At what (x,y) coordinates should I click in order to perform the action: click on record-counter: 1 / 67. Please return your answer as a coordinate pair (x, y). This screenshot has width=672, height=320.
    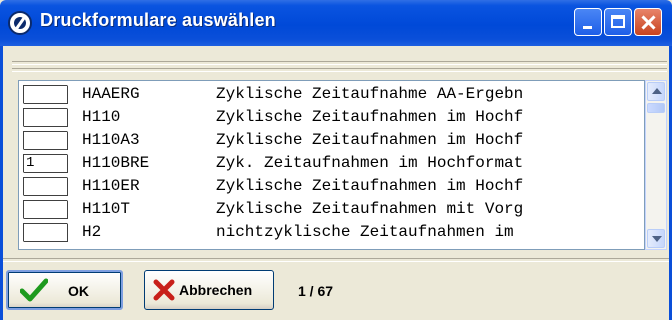
    Looking at the image, I should click on (316, 291).